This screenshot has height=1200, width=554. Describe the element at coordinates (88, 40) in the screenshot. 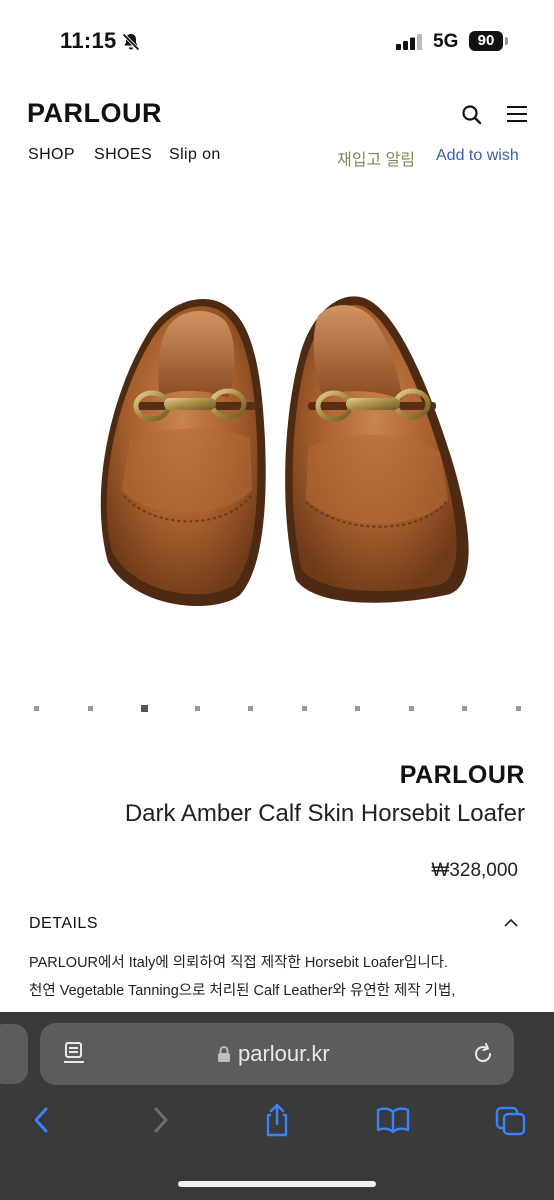

I see `status-time: 11:15` at that location.